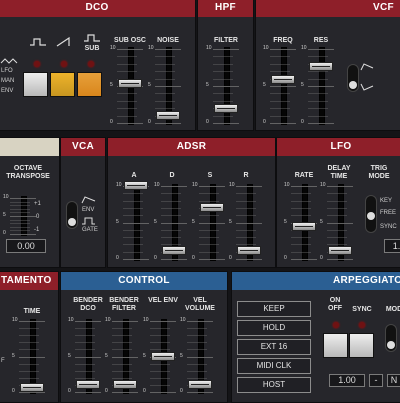 The height and width of the screenshot is (403, 400). What do you see at coordinates (125, 384) in the screenshot?
I see `bender-filter-slider` at bounding box center [125, 384].